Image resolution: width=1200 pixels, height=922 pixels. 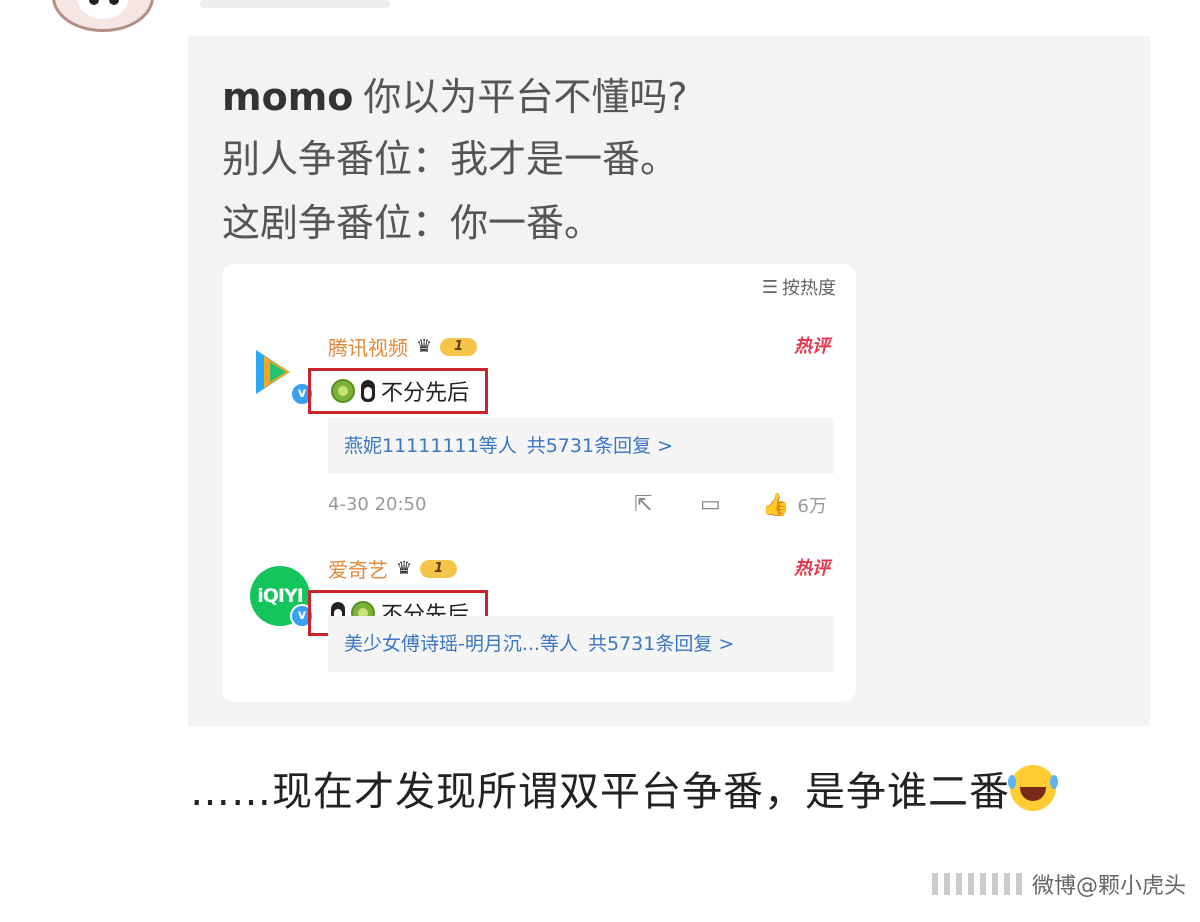 What do you see at coordinates (794, 505) in the screenshot?
I see `like-button: 👍 6万` at bounding box center [794, 505].